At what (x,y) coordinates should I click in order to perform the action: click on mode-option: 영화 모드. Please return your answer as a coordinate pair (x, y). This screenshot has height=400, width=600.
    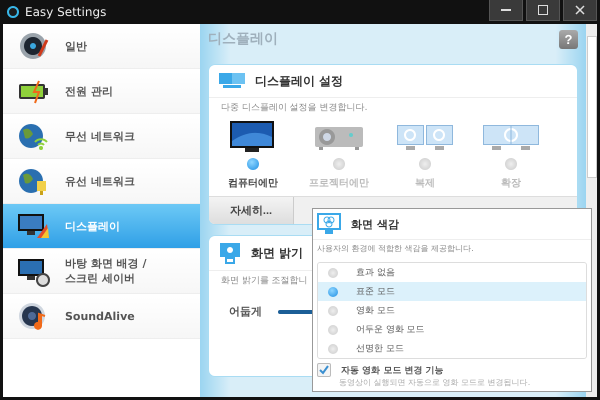
    Looking at the image, I should click on (452, 310).